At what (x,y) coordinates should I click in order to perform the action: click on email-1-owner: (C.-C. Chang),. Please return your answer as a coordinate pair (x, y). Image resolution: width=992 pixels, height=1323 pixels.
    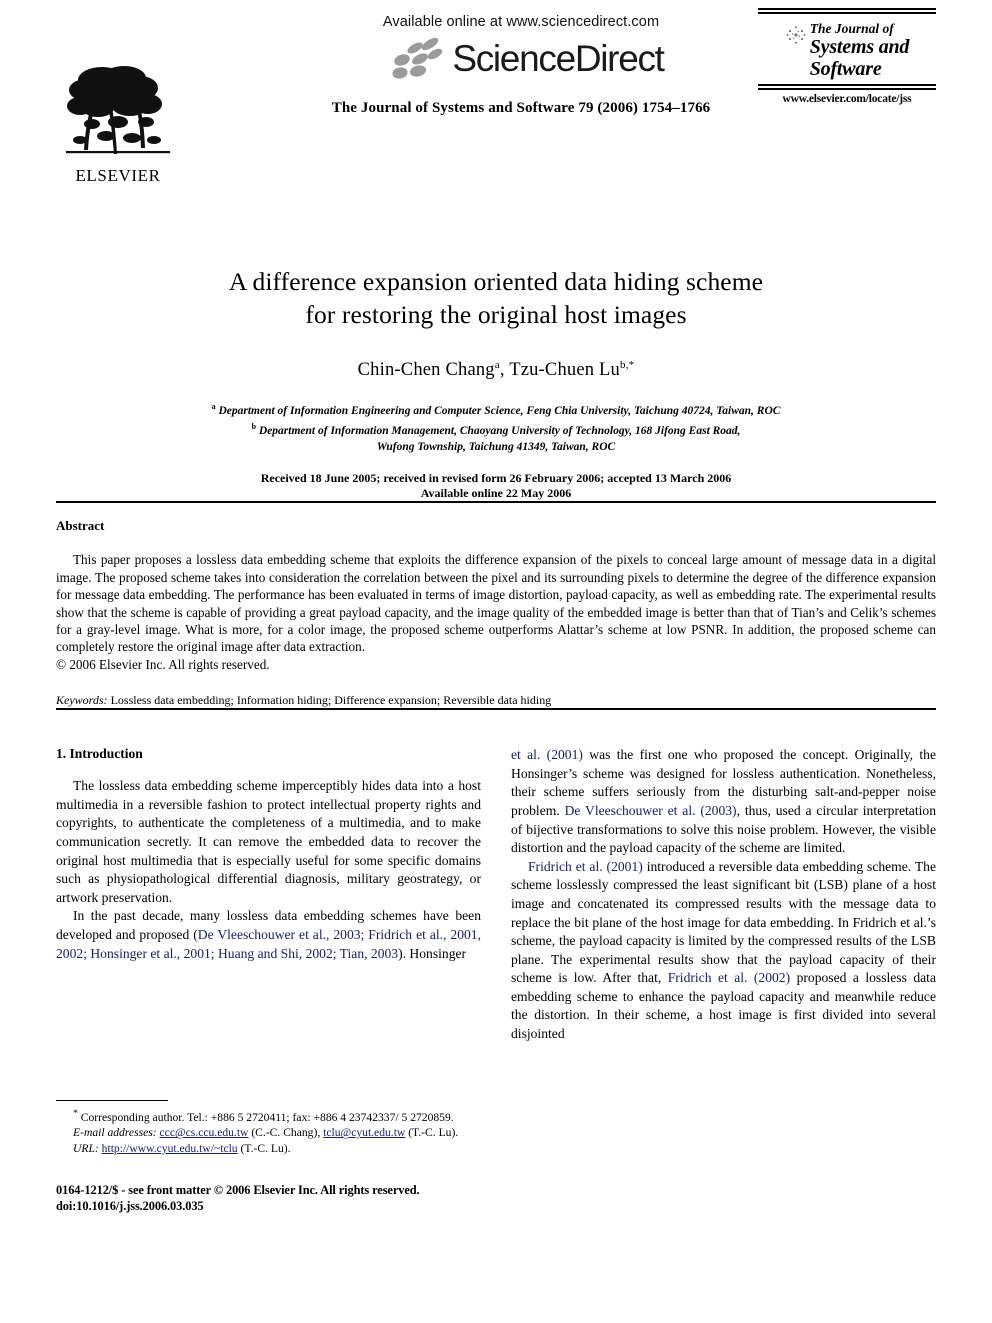
    Looking at the image, I should click on (286, 1133).